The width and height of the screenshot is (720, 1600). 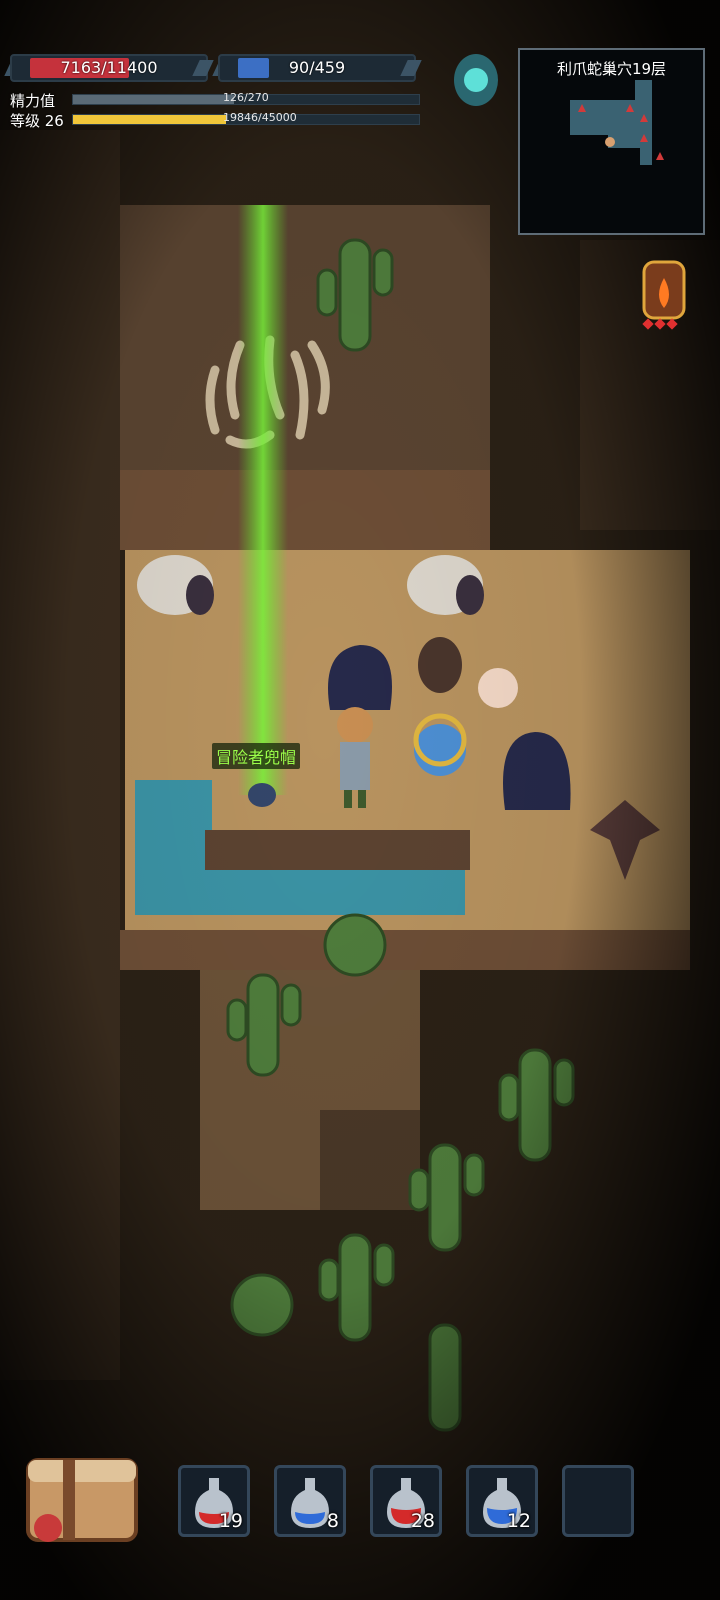 I want to click on potion-count: 28, so click(x=422, y=1521).